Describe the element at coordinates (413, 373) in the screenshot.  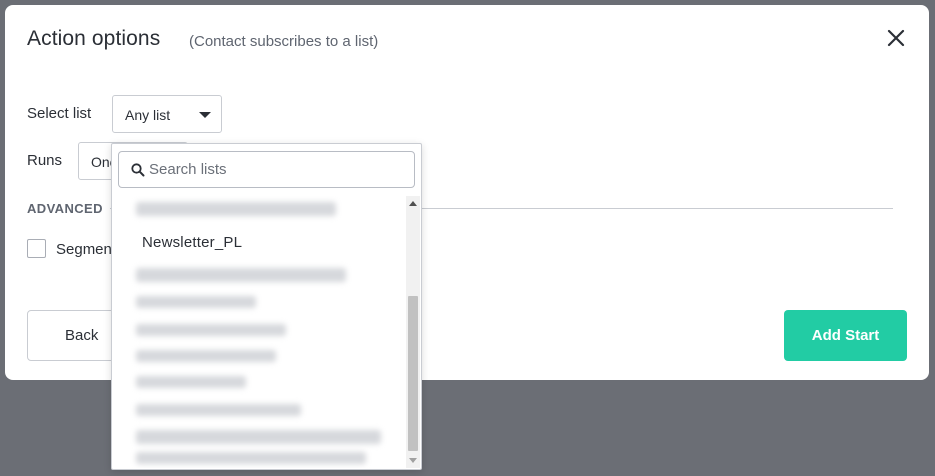
I see `scrollbar-thumb` at that location.